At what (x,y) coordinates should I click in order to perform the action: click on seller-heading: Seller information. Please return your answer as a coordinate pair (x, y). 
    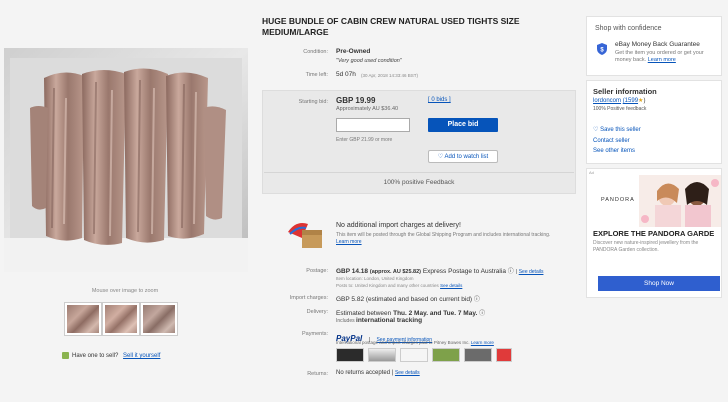
    Looking at the image, I should click on (625, 91).